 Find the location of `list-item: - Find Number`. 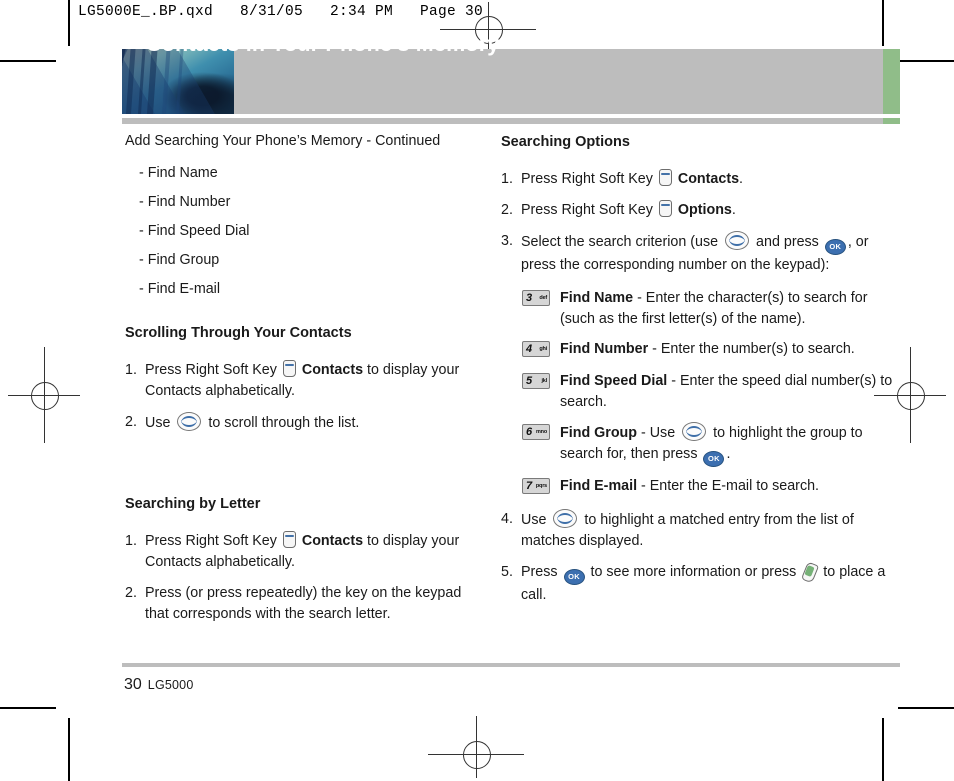

list-item: - Find Number is located at coordinates (185, 202).